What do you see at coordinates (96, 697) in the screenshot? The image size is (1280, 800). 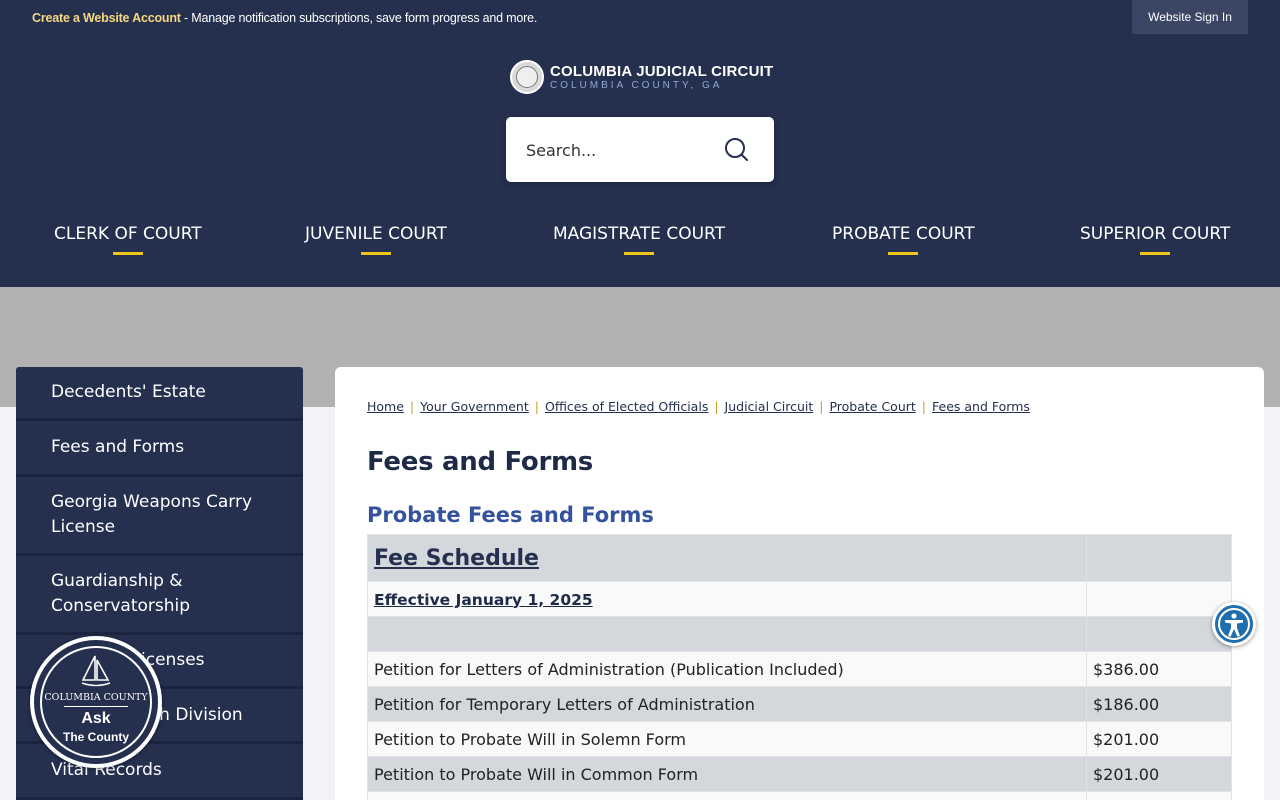 I see `ask-org-name: COLUMBIA COUNTY` at bounding box center [96, 697].